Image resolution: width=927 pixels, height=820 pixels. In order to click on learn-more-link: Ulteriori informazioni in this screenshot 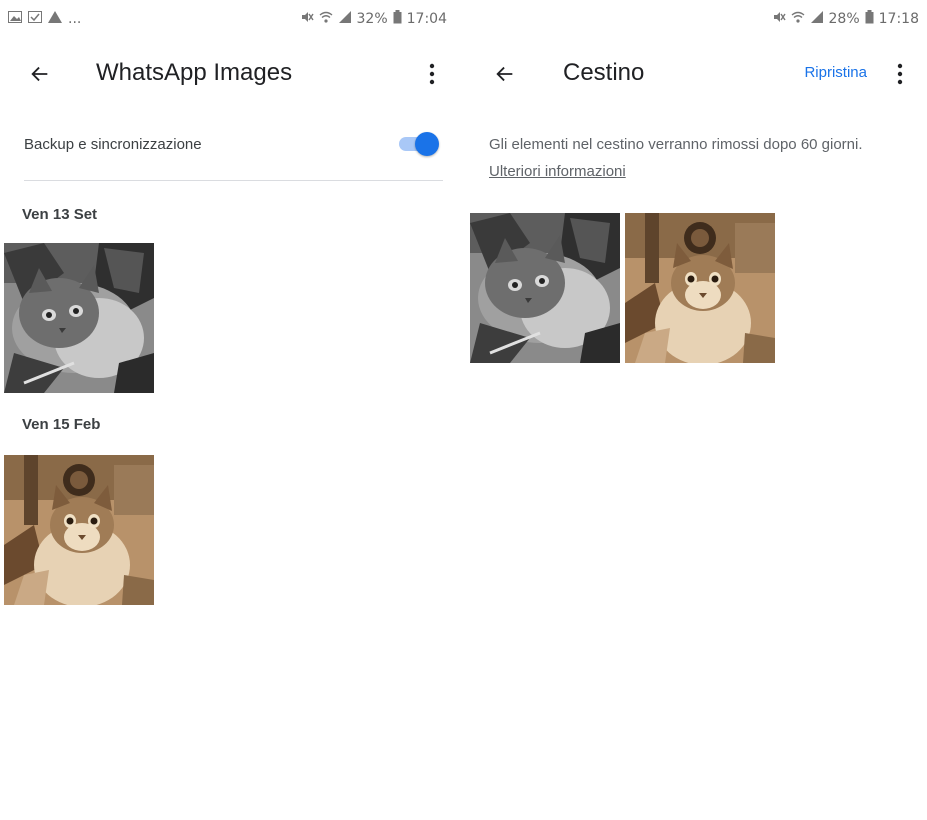, I will do `click(557, 171)`.